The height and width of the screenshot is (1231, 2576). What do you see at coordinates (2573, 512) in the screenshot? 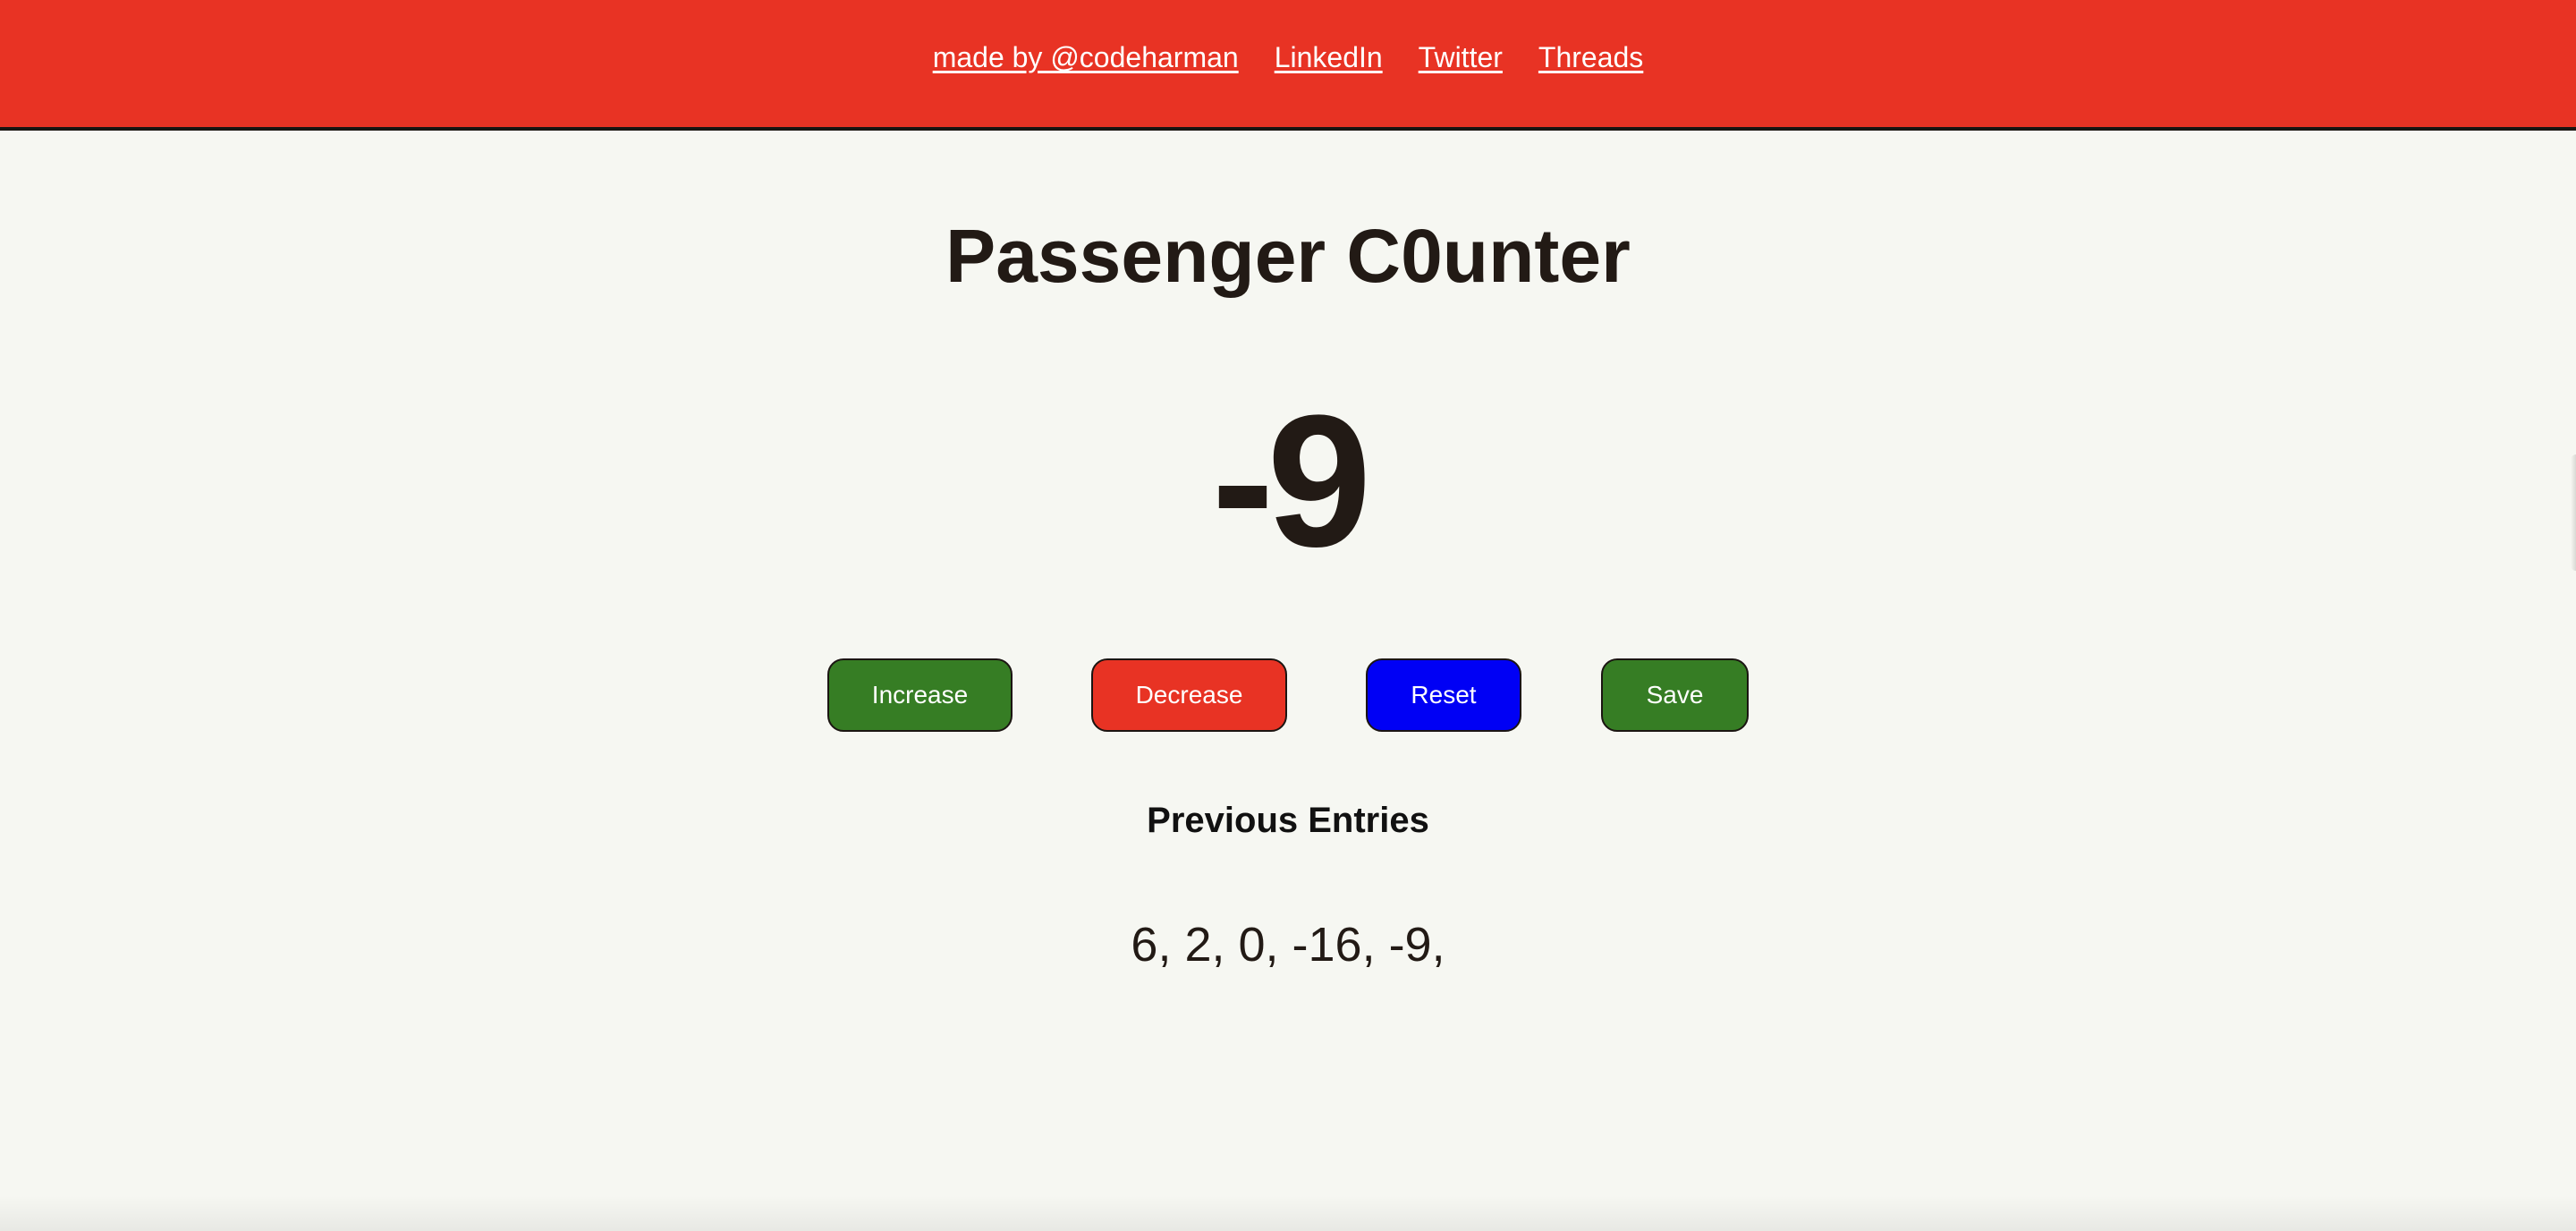
I see `side-scroll-tab` at bounding box center [2573, 512].